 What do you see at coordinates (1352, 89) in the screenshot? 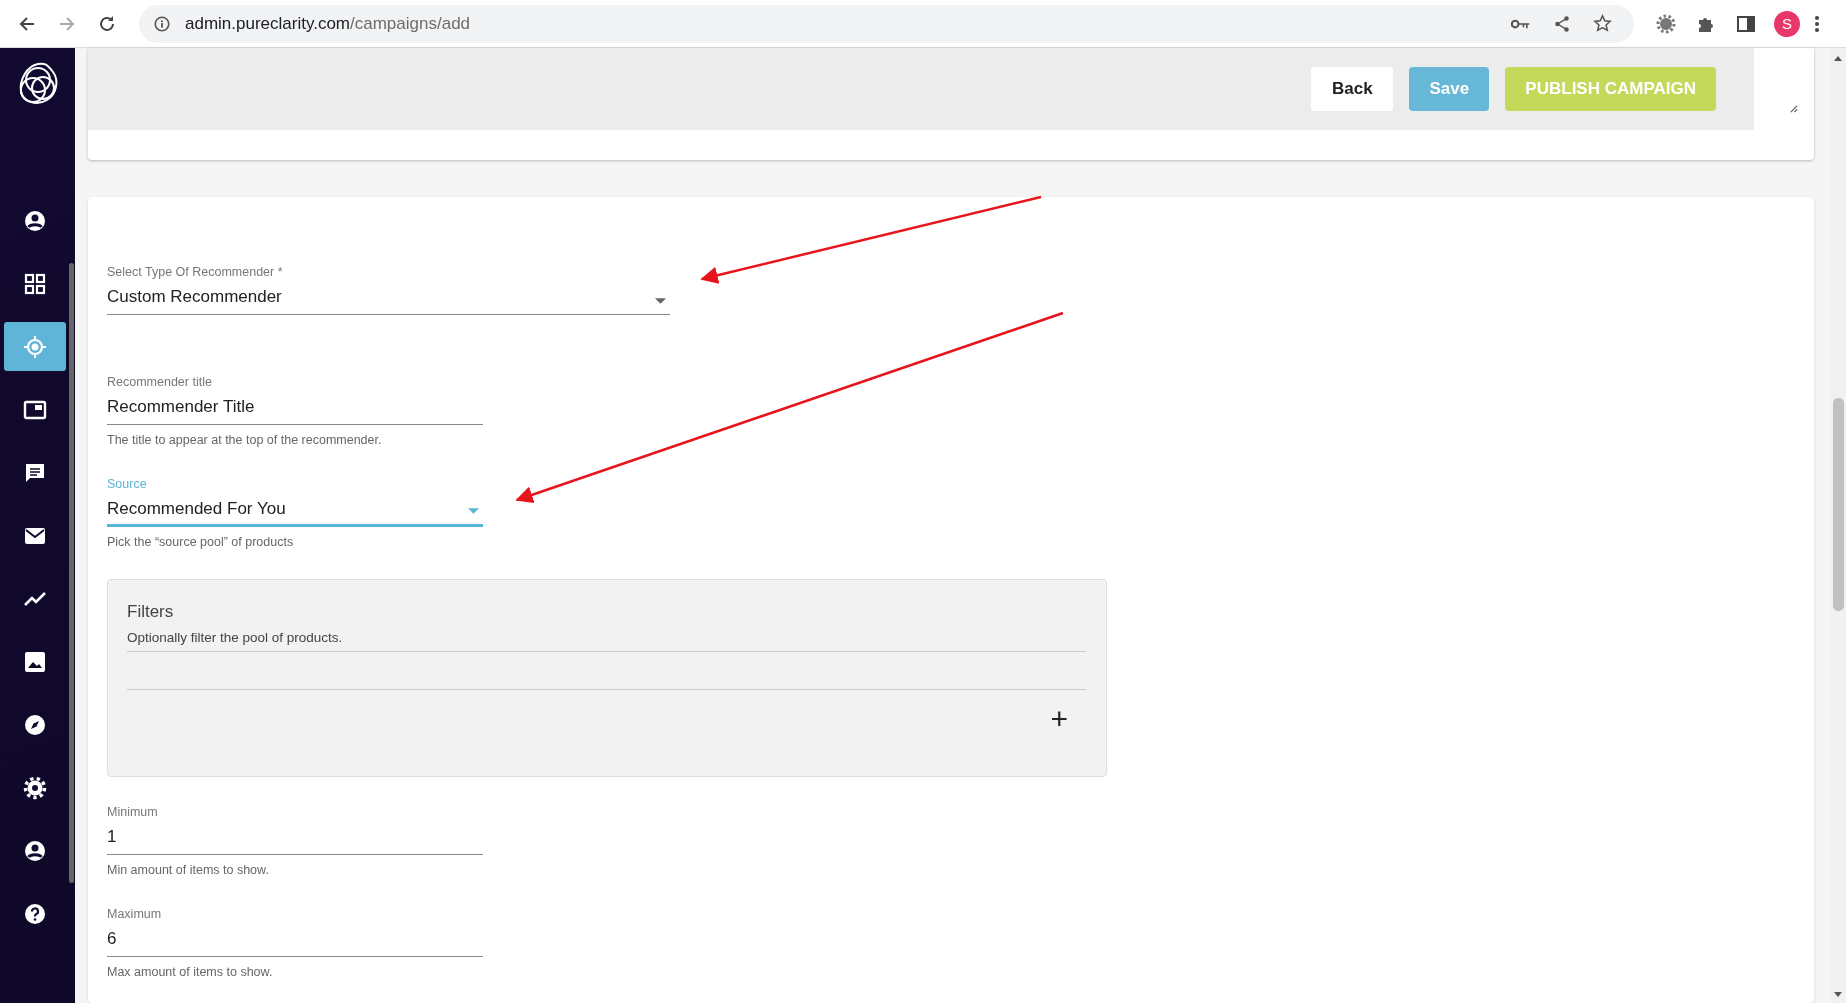
I see `back-button: Back` at bounding box center [1352, 89].